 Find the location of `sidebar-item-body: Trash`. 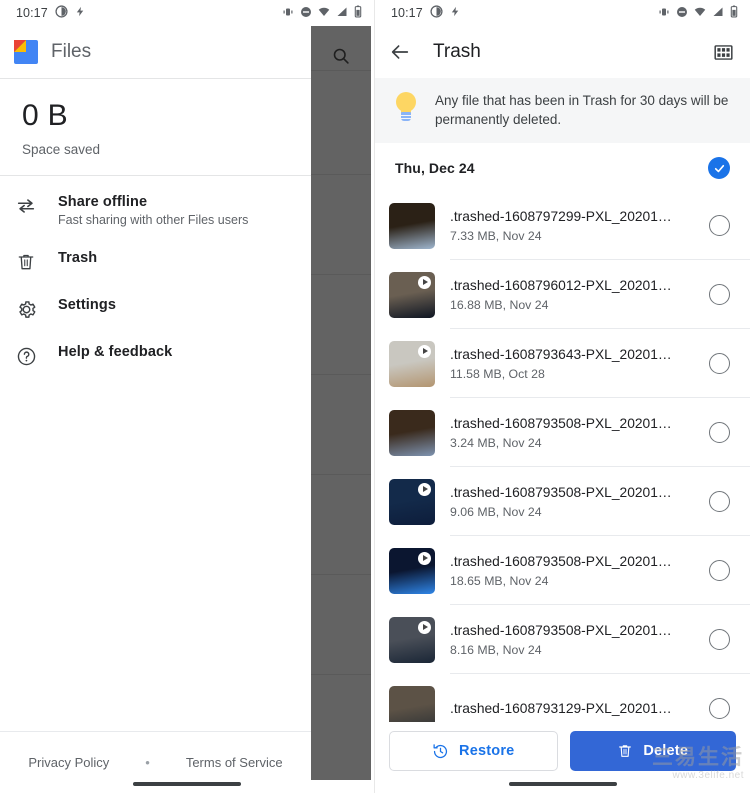

sidebar-item-body: Trash is located at coordinates (77, 257).